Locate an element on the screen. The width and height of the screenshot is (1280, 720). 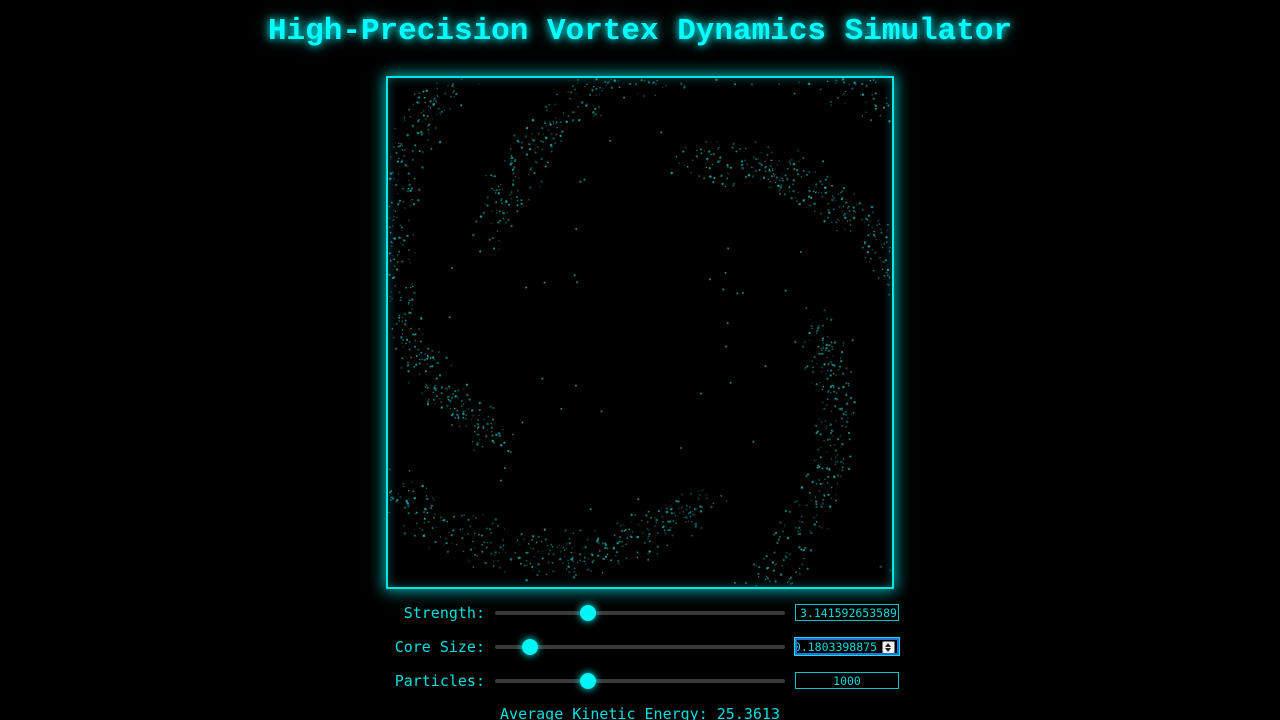
particles-slider is located at coordinates (640, 681).